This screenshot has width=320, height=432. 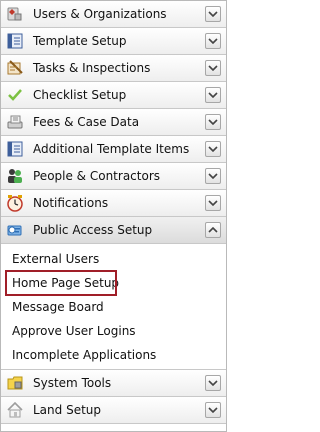 What do you see at coordinates (15, 68) in the screenshot?
I see `tasks-inspections-icon` at bounding box center [15, 68].